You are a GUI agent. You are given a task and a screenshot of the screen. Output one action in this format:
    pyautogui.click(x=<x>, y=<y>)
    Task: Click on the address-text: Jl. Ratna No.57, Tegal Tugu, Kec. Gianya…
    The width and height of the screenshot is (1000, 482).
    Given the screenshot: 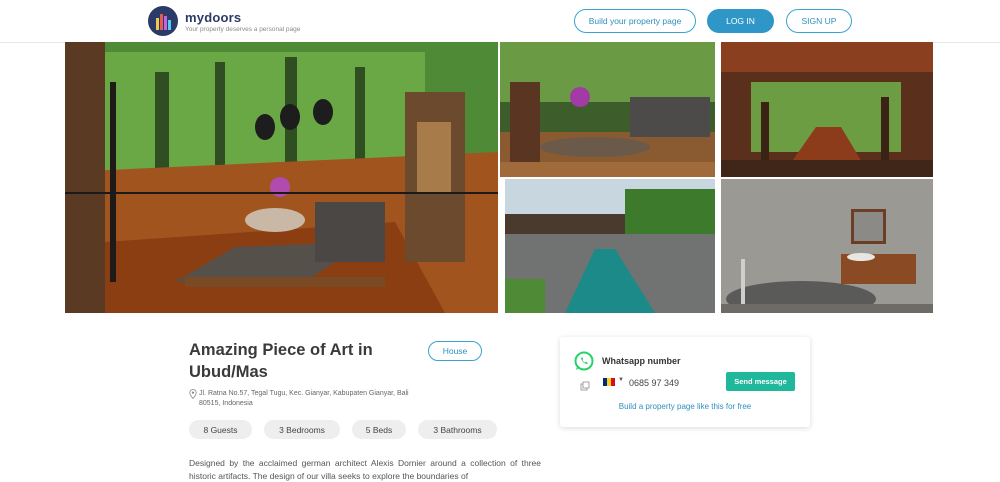 What is the action you would take?
    pyautogui.click(x=304, y=398)
    